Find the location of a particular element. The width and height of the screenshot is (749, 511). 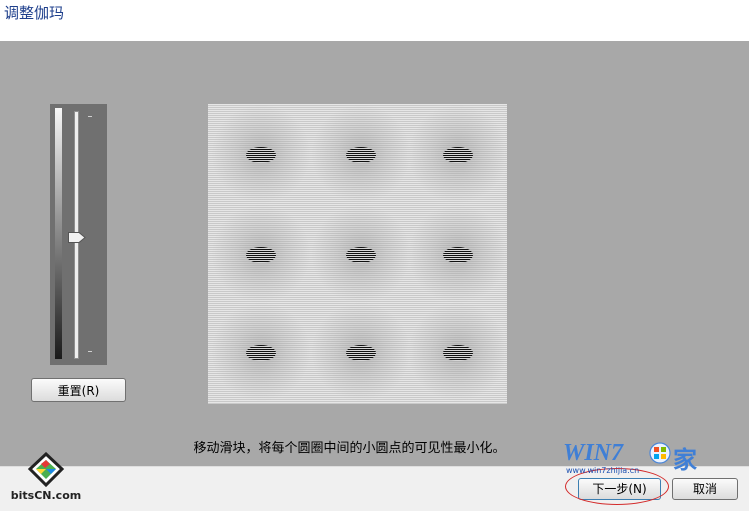

bitscn-logo-text: bitsCN.com is located at coordinates (46, 495).